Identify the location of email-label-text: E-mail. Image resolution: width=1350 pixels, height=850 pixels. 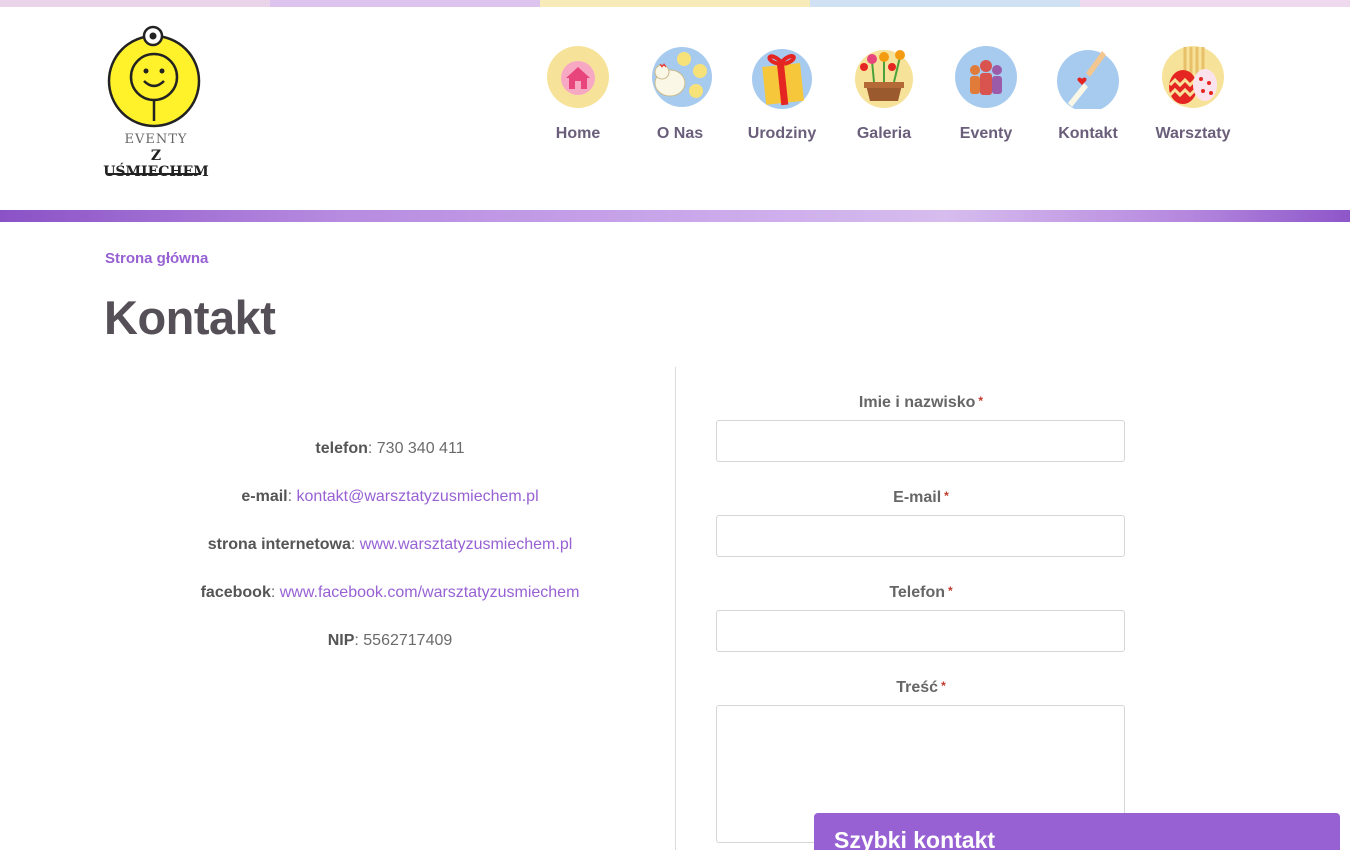
(917, 497).